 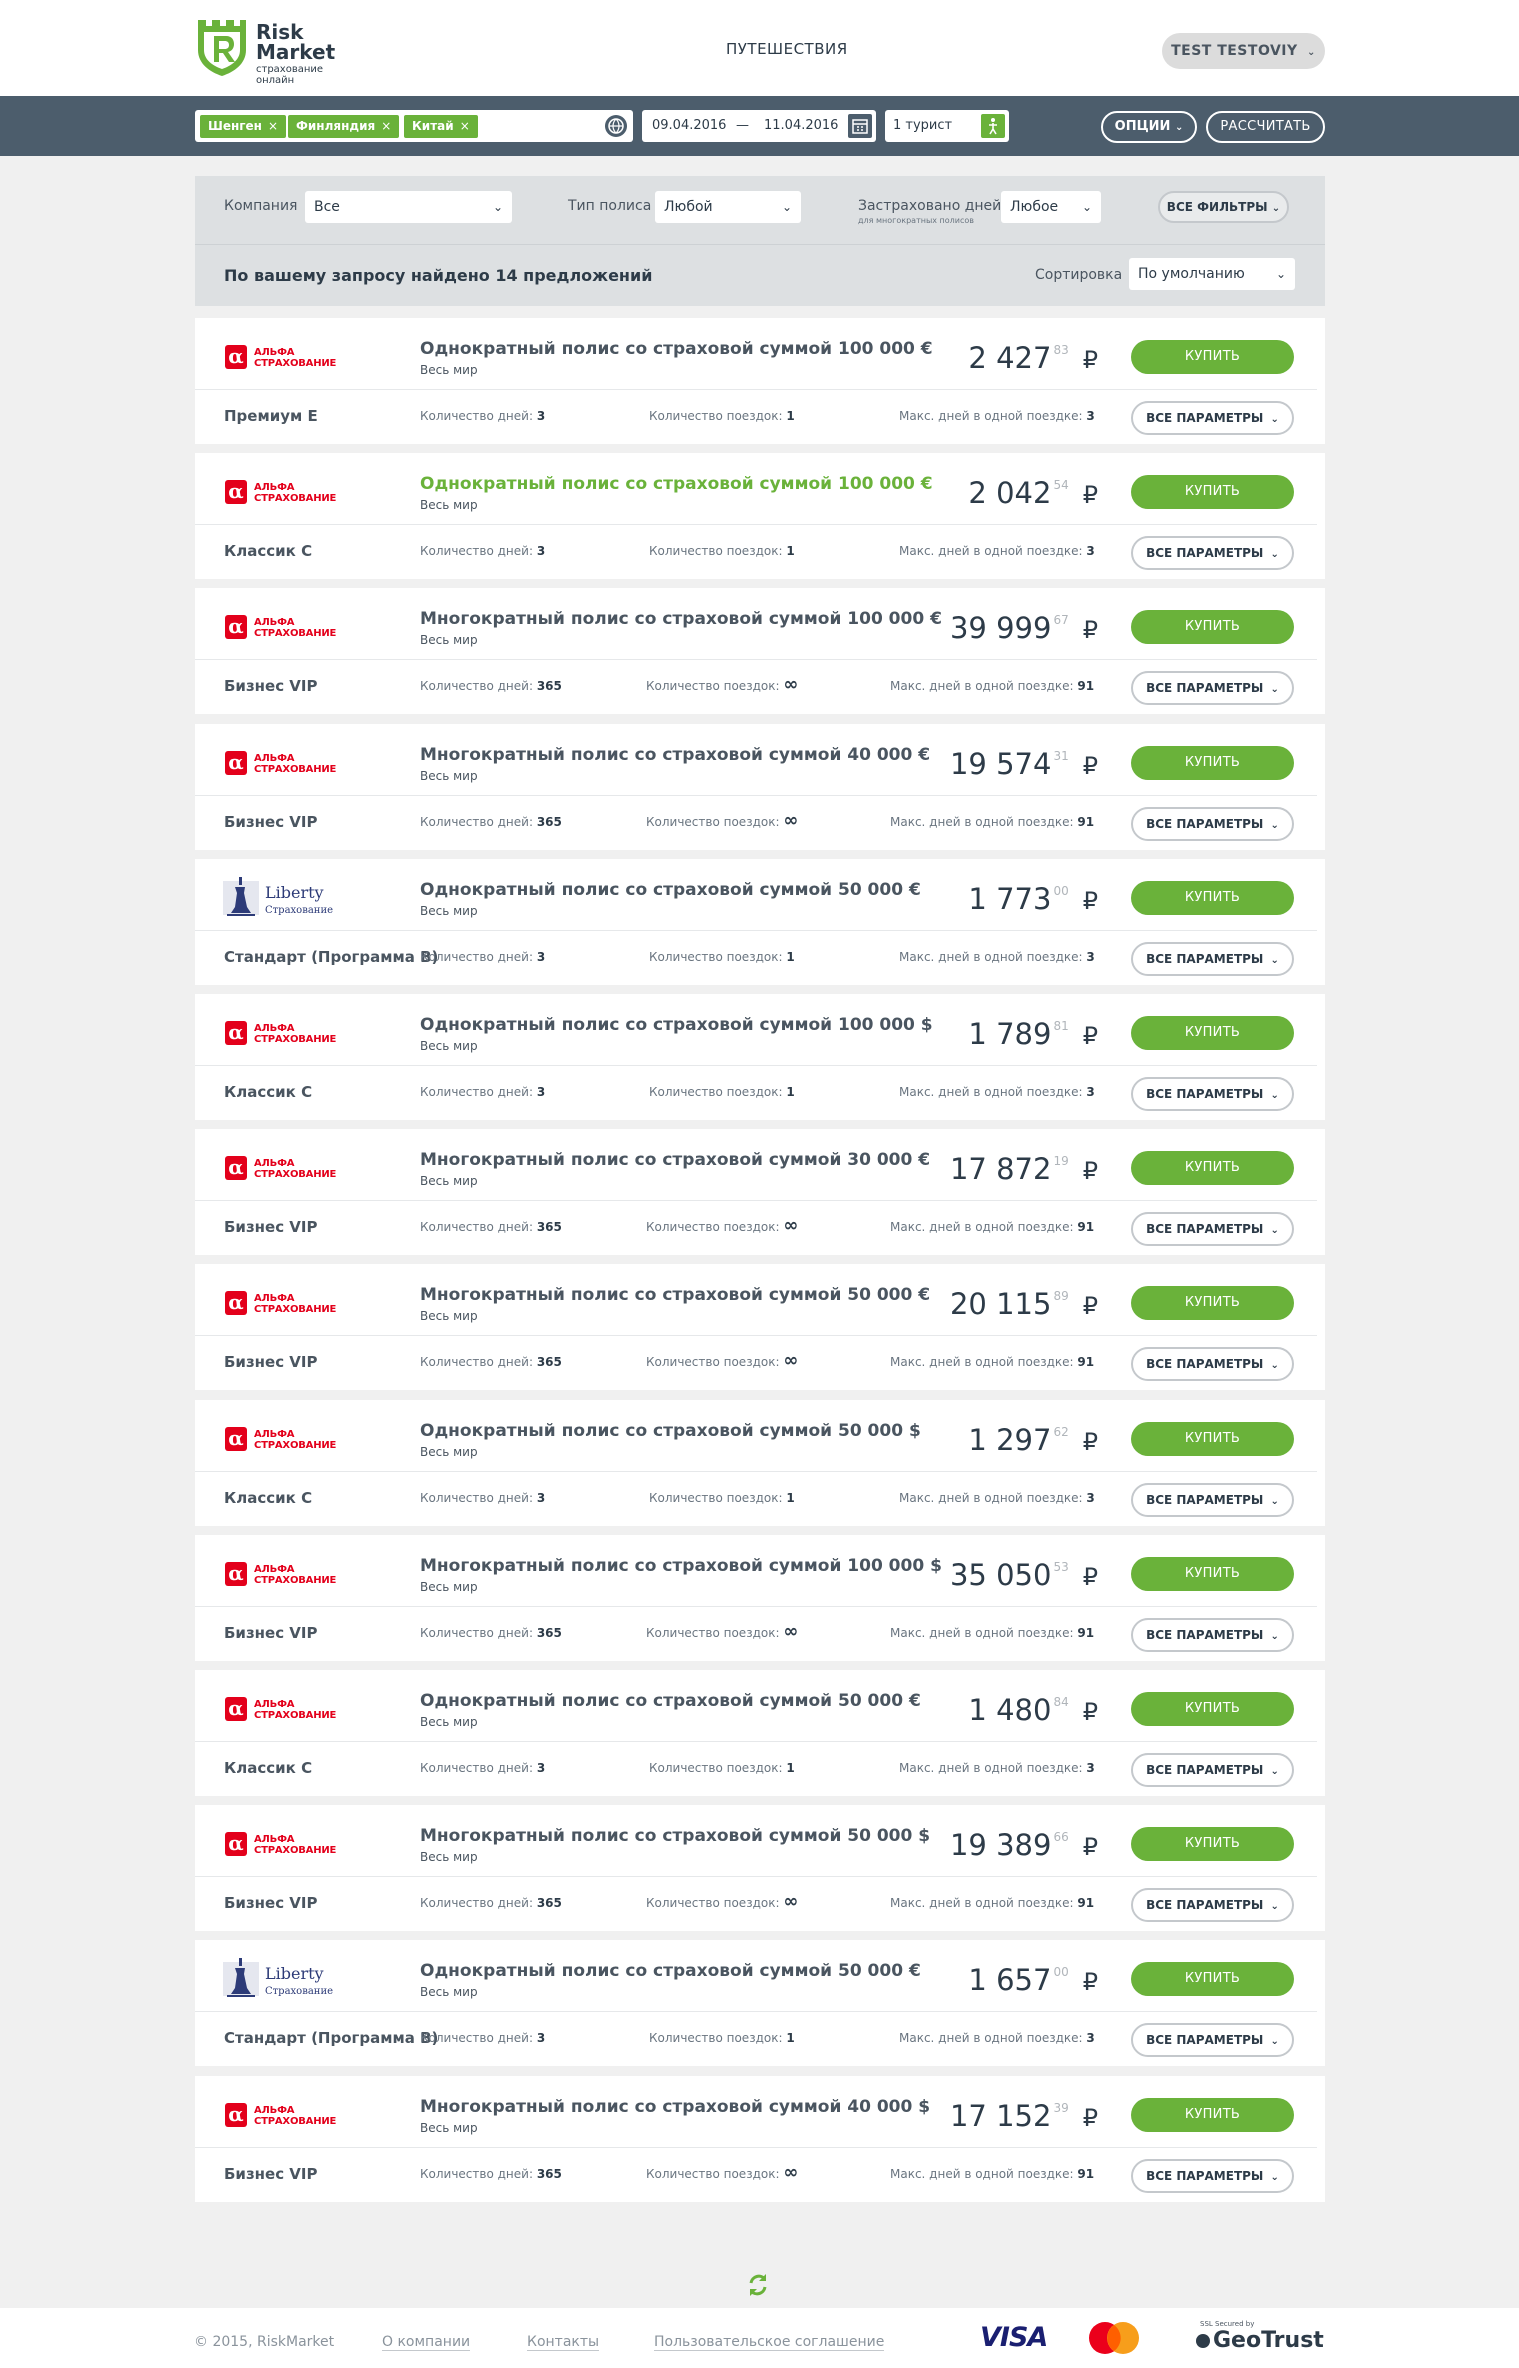 I want to click on max-days-label: Макс. дней в одной поездке:, so click(x=982, y=1903).